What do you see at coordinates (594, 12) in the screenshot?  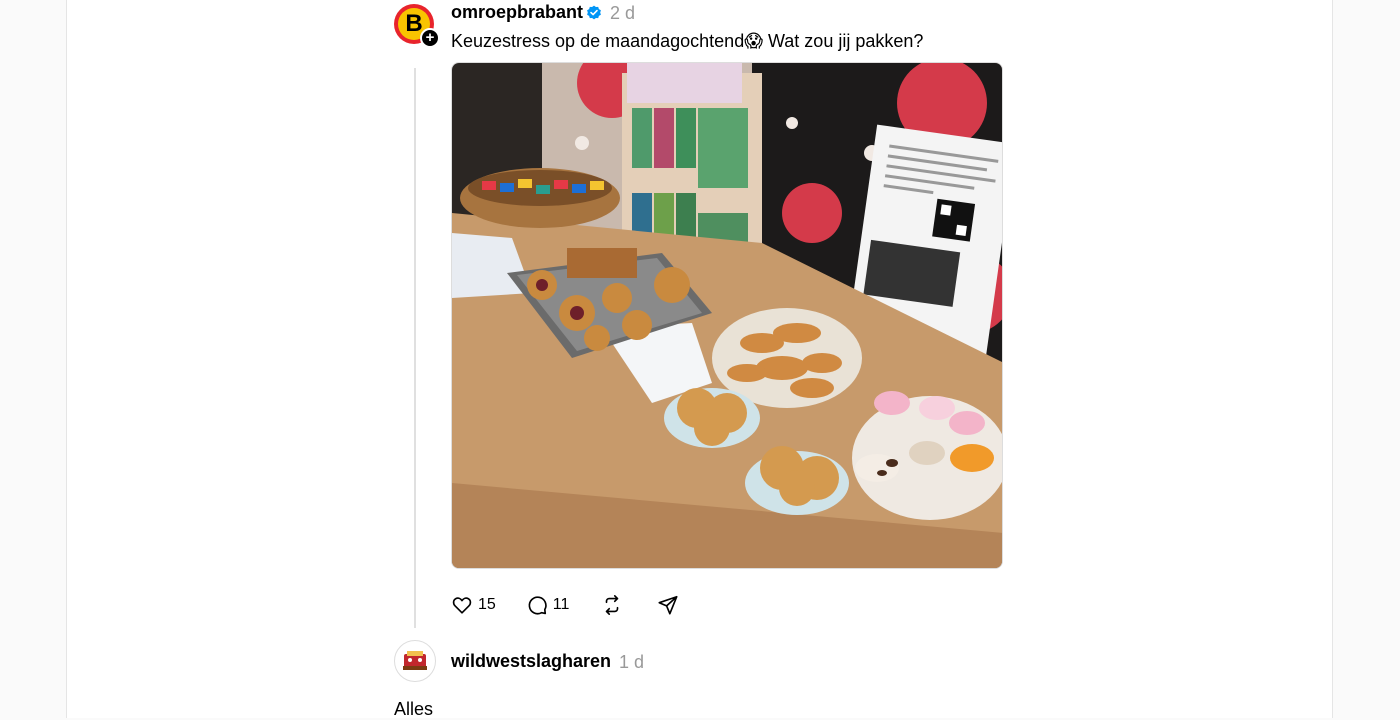 I see `verified-icon` at bounding box center [594, 12].